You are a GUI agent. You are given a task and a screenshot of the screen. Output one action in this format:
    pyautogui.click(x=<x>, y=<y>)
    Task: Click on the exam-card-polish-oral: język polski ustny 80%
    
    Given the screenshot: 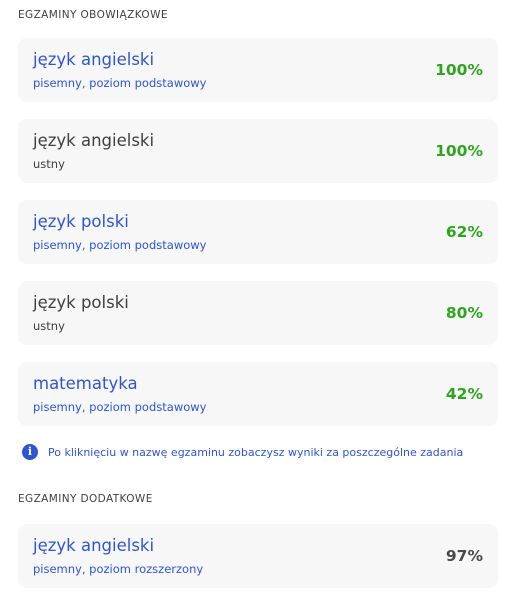 What is the action you would take?
    pyautogui.click(x=258, y=313)
    